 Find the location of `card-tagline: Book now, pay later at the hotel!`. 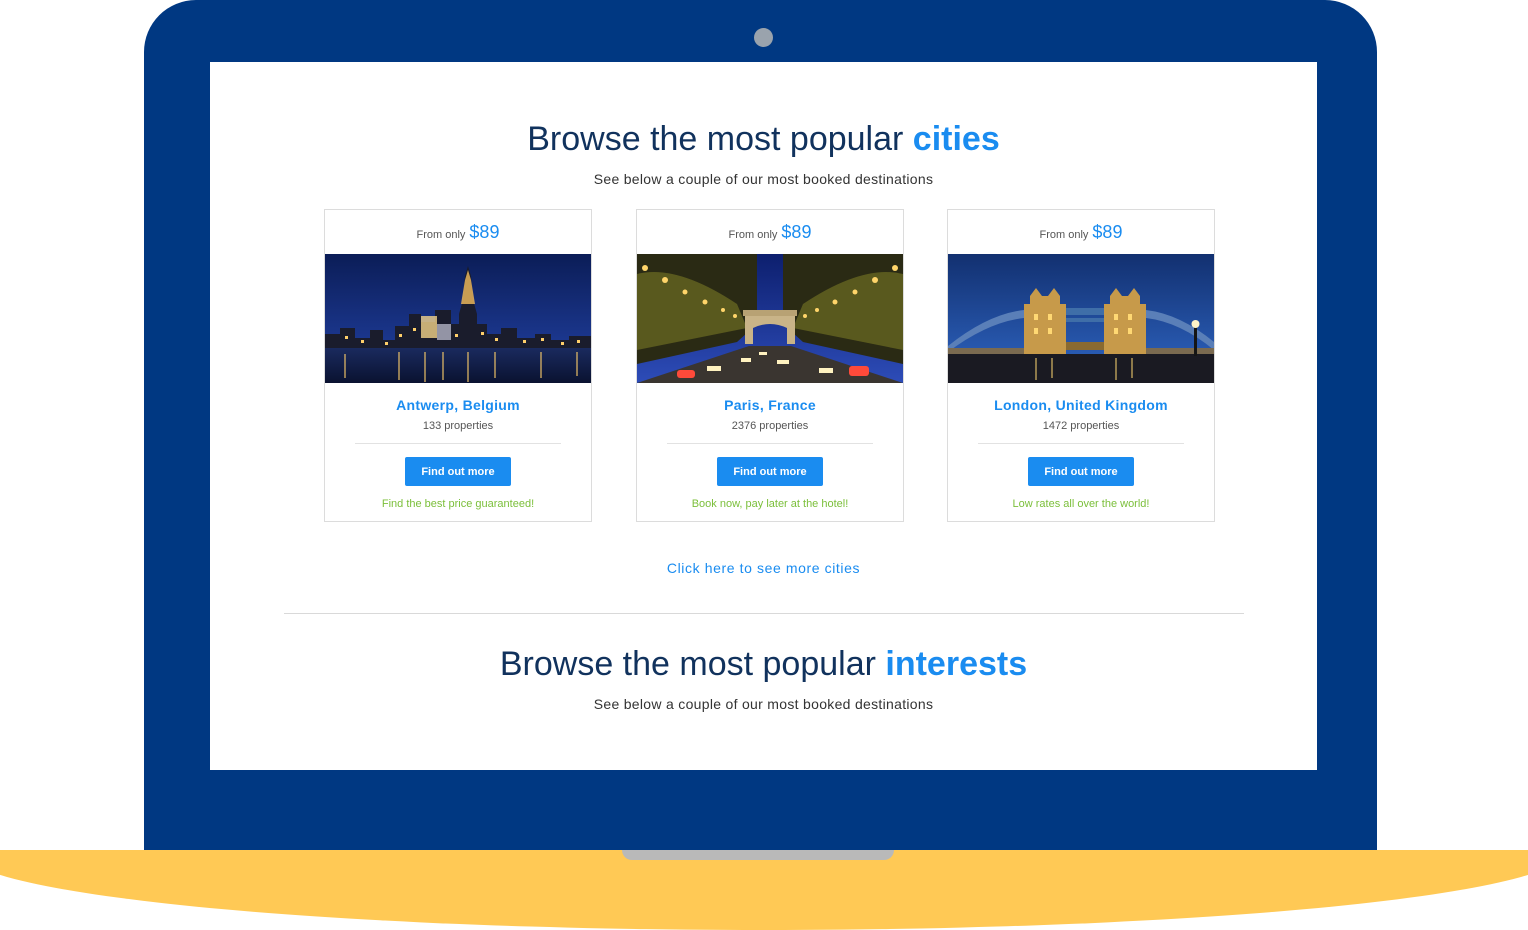

card-tagline: Book now, pay later at the hotel! is located at coordinates (770, 504).